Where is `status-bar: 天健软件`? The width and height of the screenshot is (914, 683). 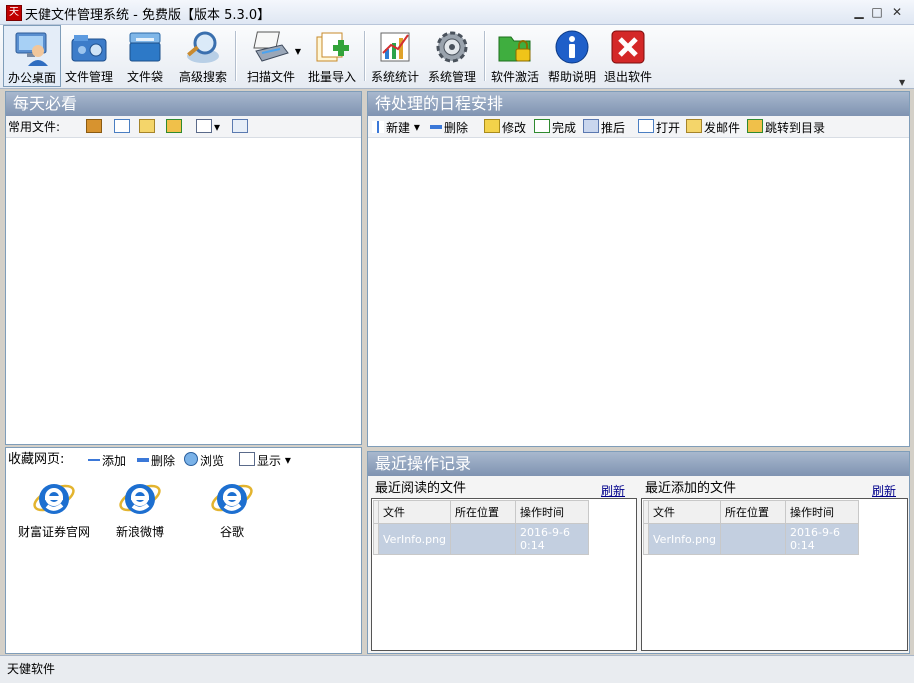
status-bar: 天健软件 is located at coordinates (457, 669).